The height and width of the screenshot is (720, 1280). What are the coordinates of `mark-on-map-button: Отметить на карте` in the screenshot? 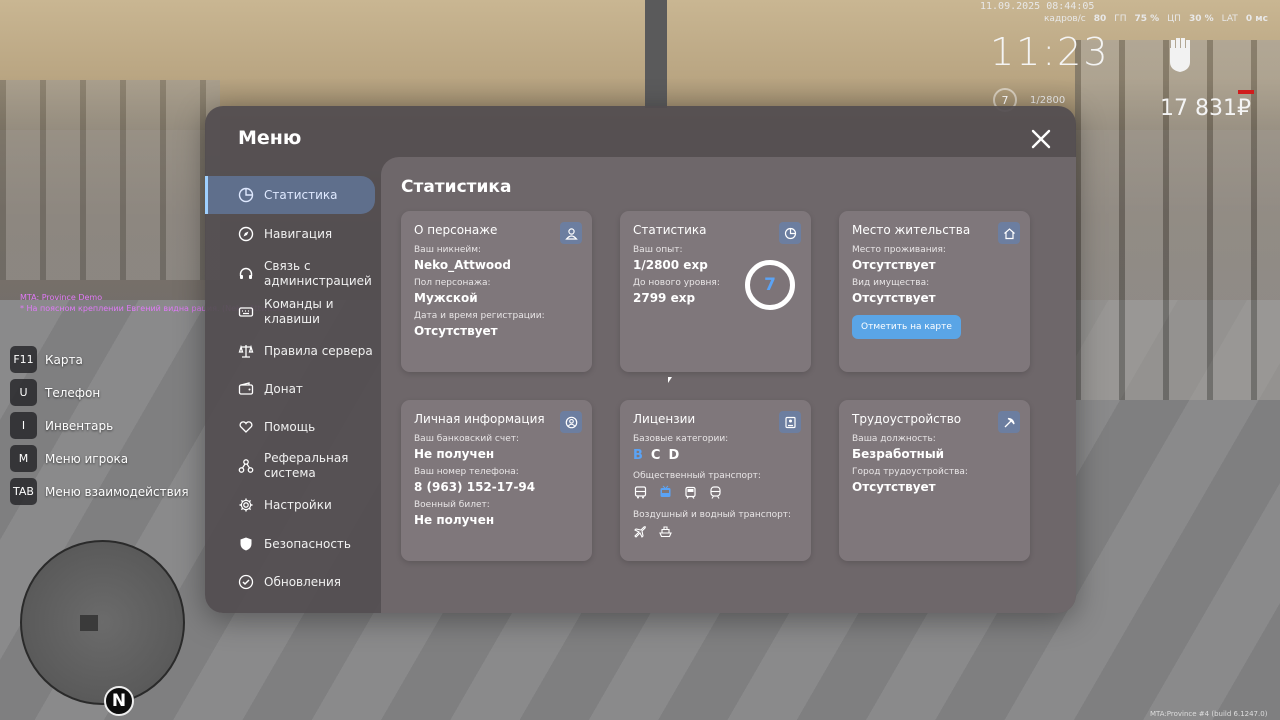 It's located at (906, 327).